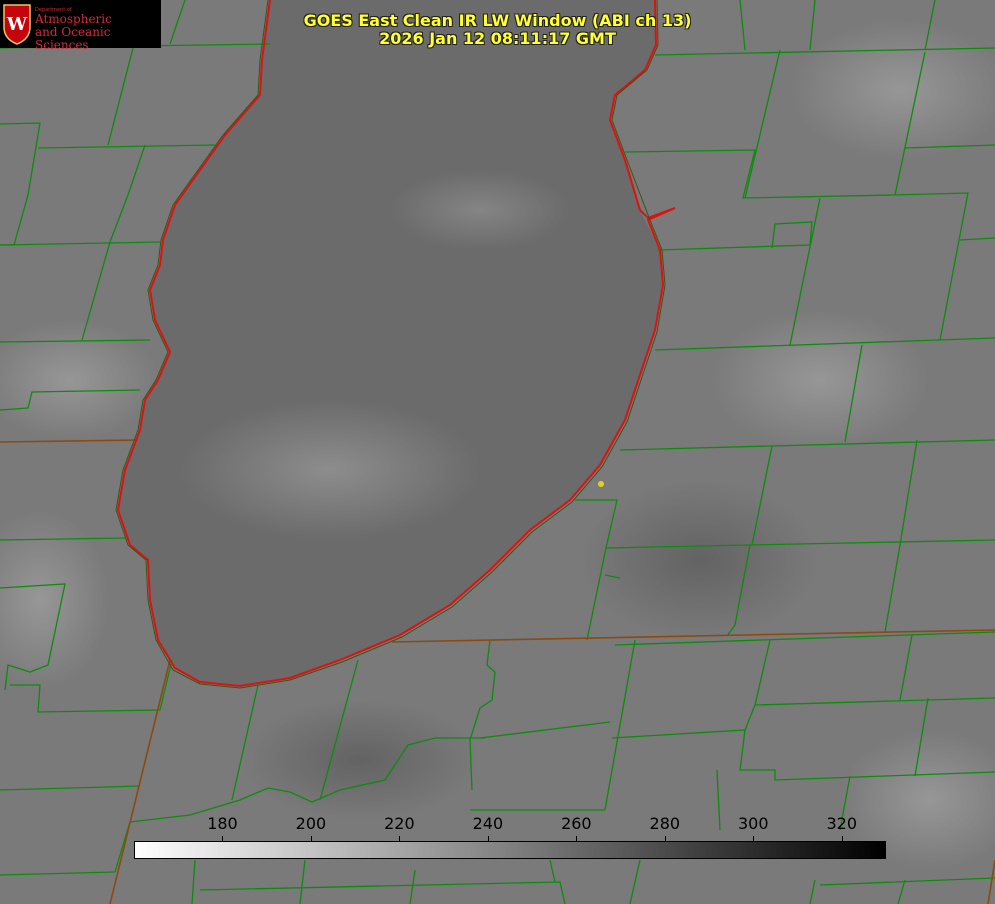 This screenshot has width=995, height=904. I want to click on colorbar-tick-label: 260, so click(576, 823).